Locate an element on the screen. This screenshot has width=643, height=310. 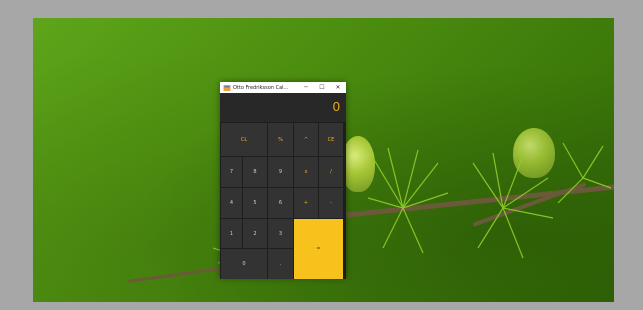
digit-7-button: 7 is located at coordinates (231, 172).